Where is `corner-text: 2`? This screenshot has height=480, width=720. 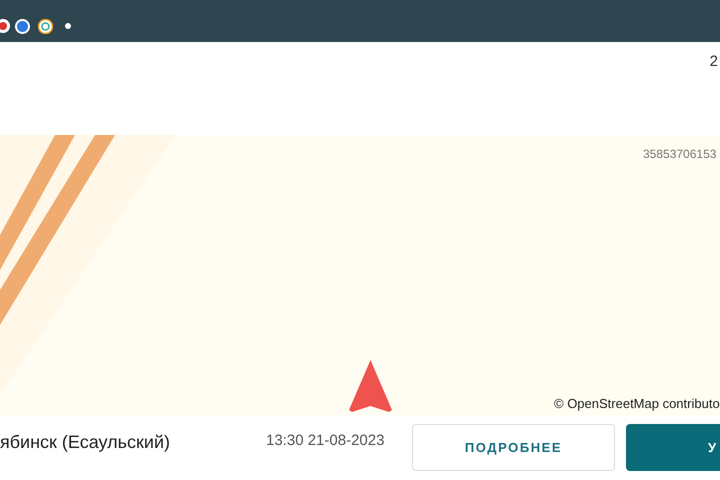
corner-text: 2 is located at coordinates (714, 62).